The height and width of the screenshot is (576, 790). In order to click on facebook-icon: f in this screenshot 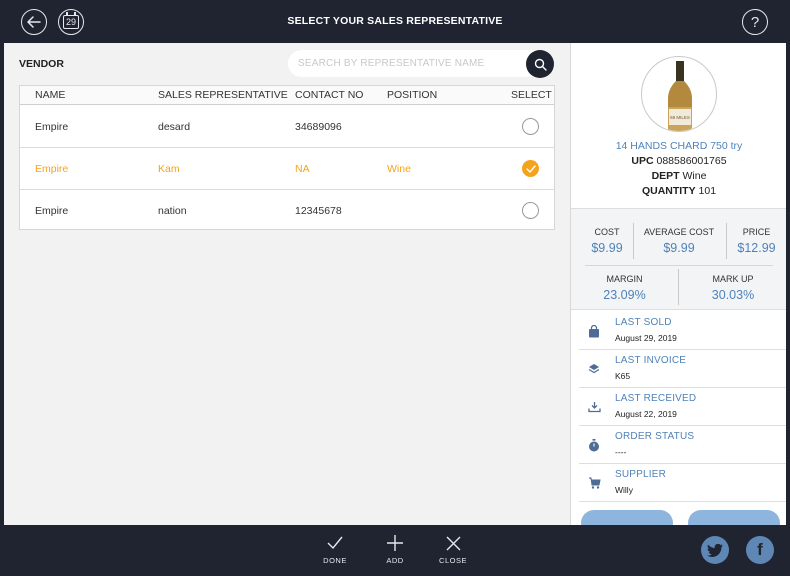, I will do `click(760, 549)`.